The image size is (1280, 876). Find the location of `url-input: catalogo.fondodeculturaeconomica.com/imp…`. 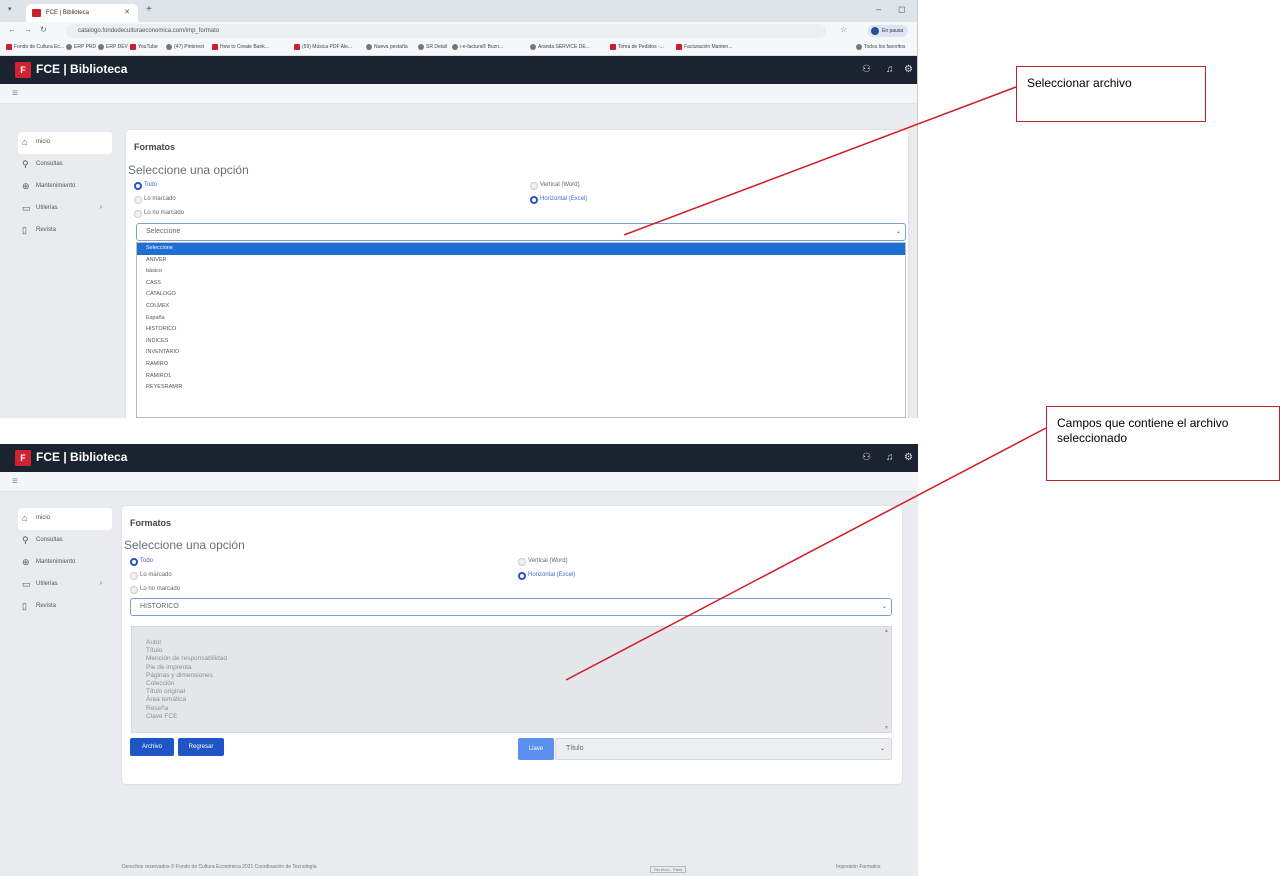

url-input: catalogo.fondodeculturaeconomica.com/imp… is located at coordinates (446, 31).